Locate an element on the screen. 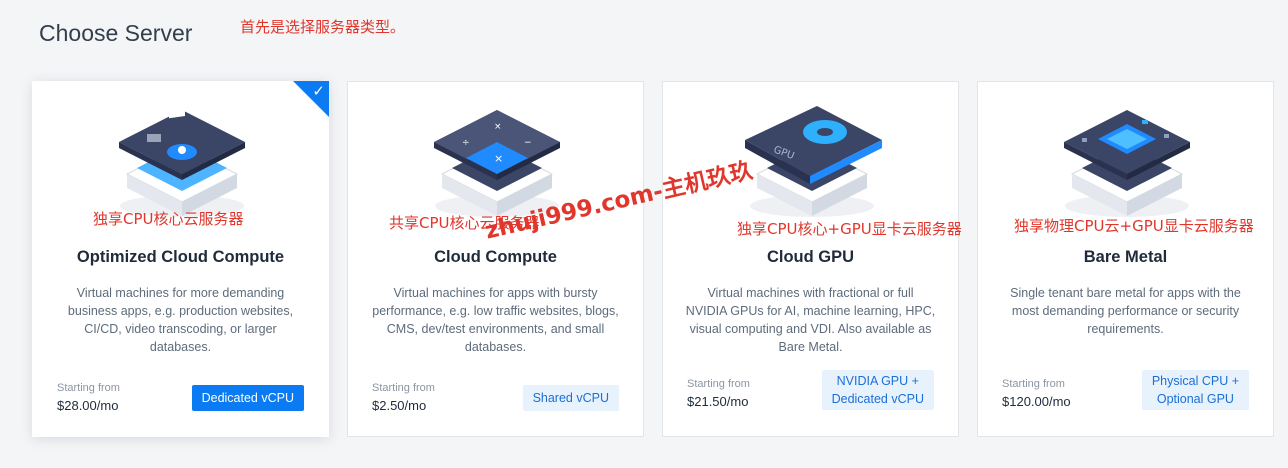 The width and height of the screenshot is (1288, 468). price-value: $2.50/mo is located at coordinates (399, 405).